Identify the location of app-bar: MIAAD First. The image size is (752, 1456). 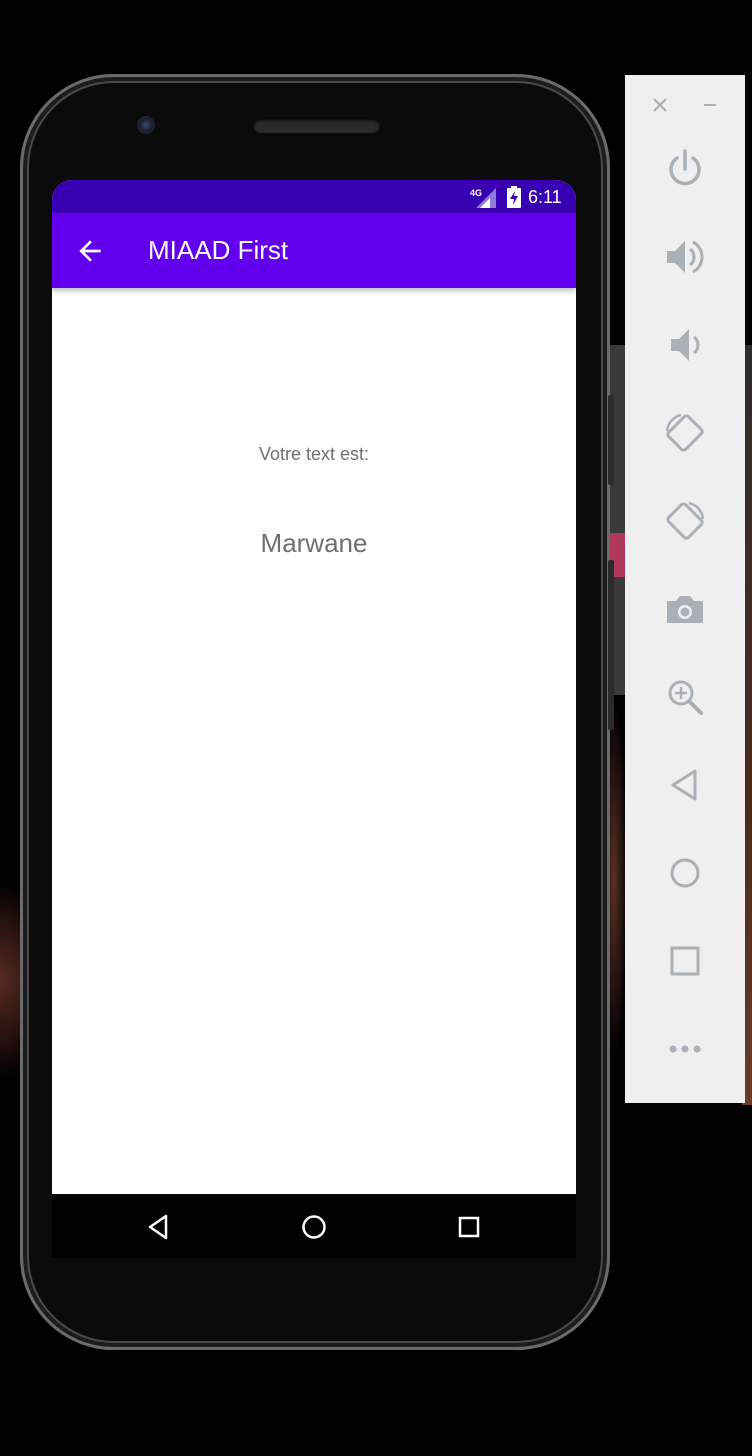
(314, 250).